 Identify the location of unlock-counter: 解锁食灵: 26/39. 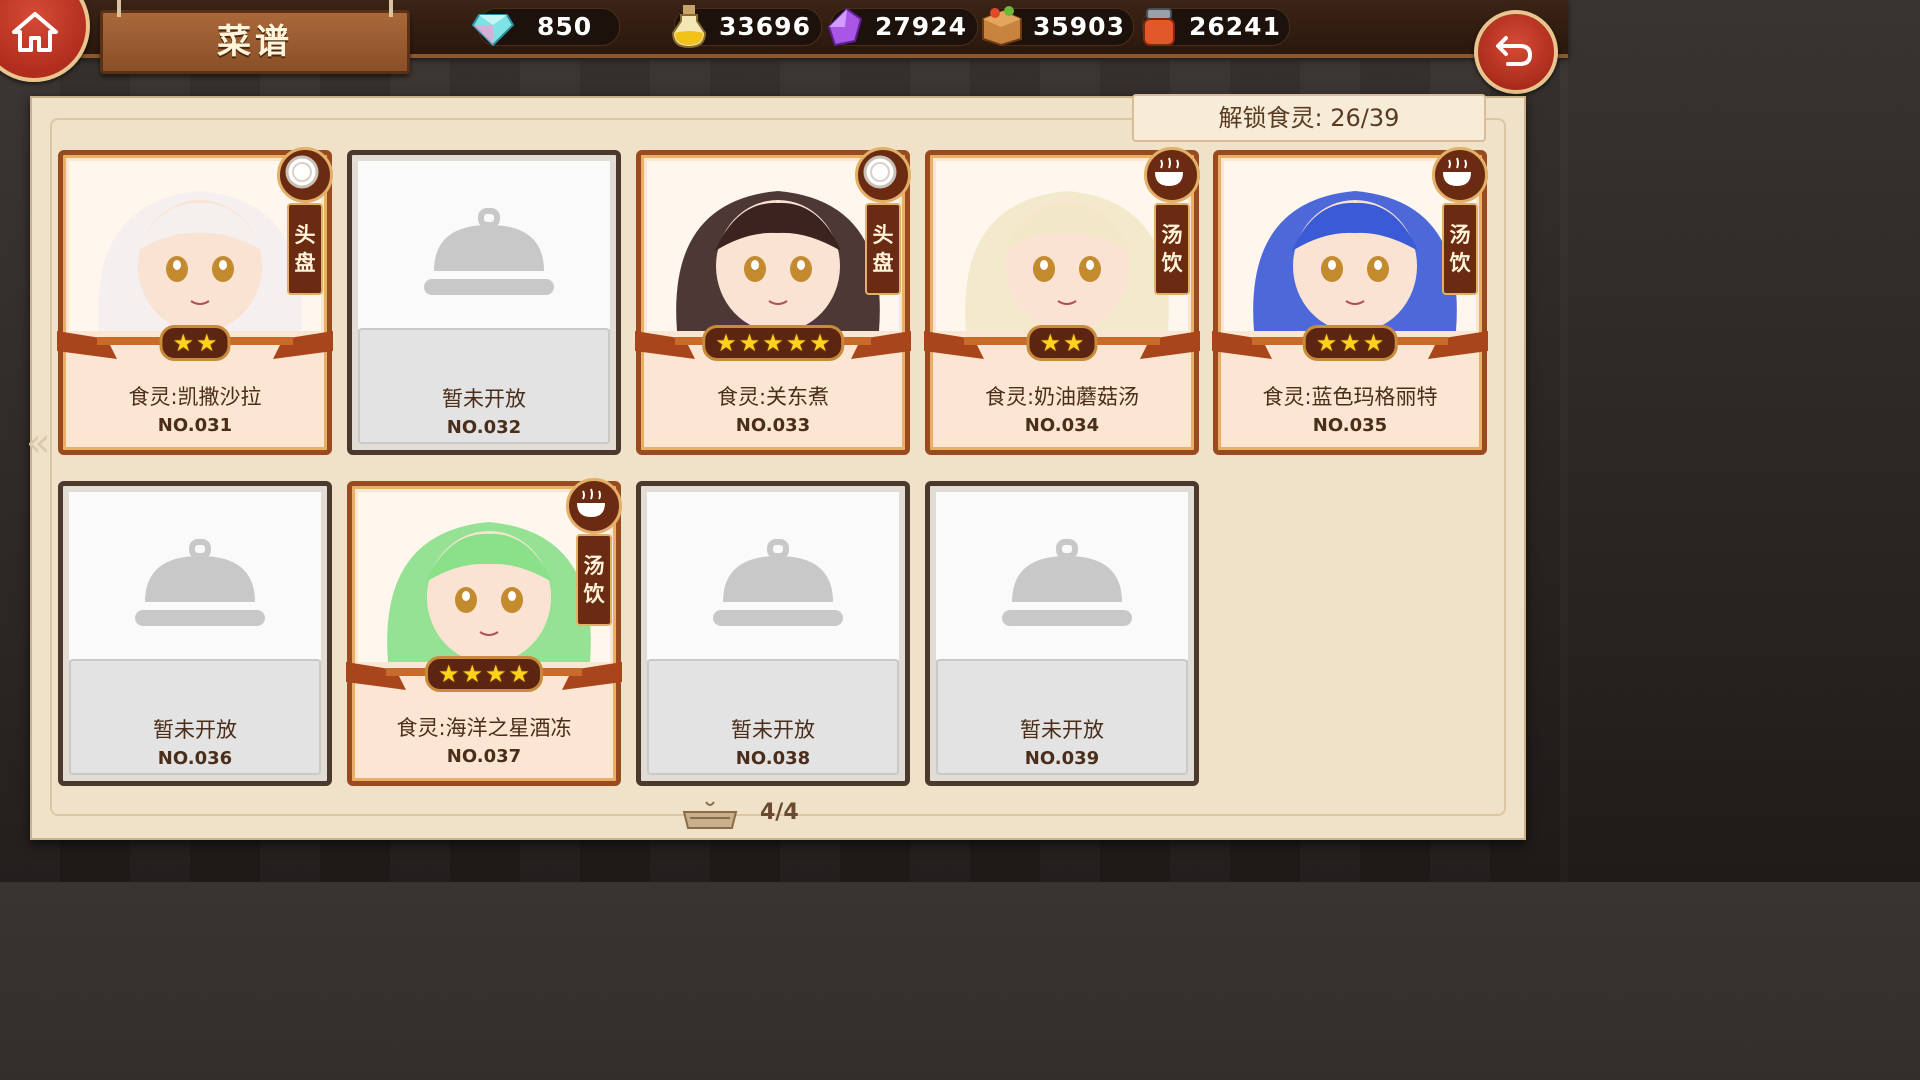
(1309, 118).